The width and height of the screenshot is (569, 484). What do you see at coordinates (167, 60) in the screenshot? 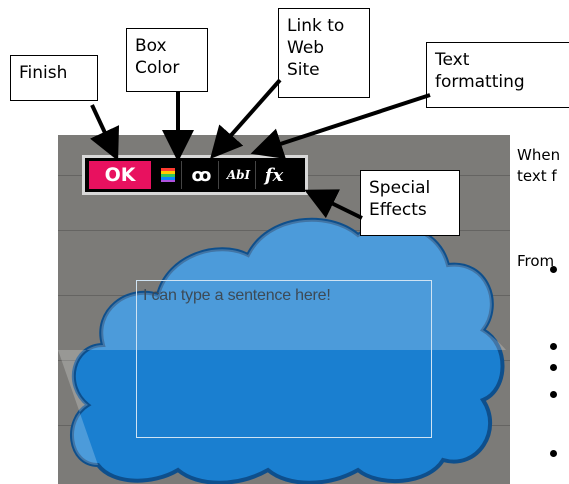
I see `callout-box-color: Box Color` at bounding box center [167, 60].